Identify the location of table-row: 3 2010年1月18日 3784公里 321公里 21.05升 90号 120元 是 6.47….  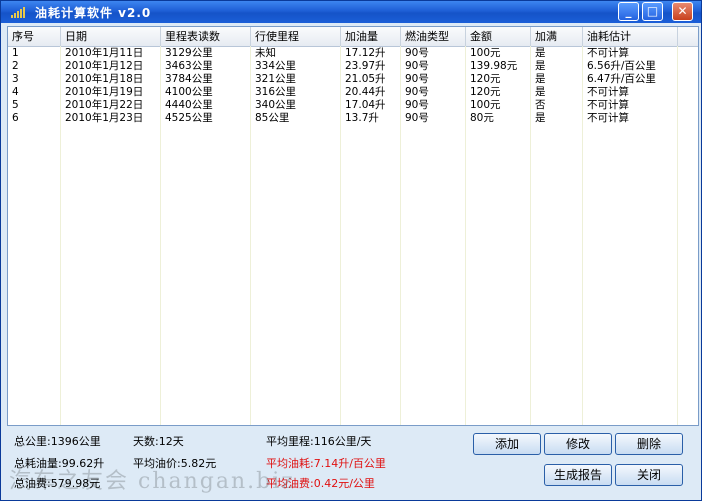
(353, 79).